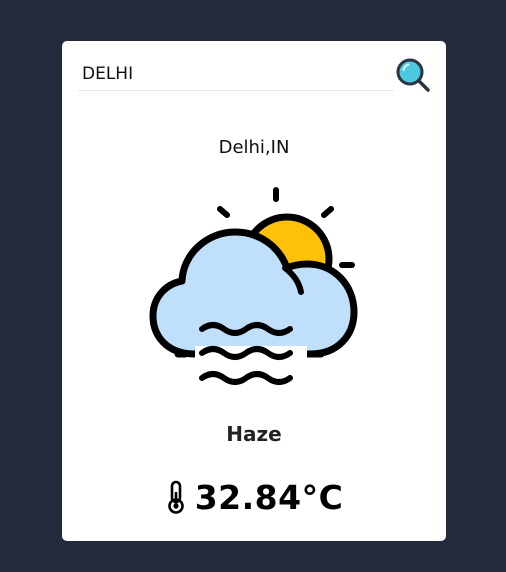 Image resolution: width=506 pixels, height=572 pixels. Describe the element at coordinates (236, 74) in the screenshot. I see `search-input` at that location.